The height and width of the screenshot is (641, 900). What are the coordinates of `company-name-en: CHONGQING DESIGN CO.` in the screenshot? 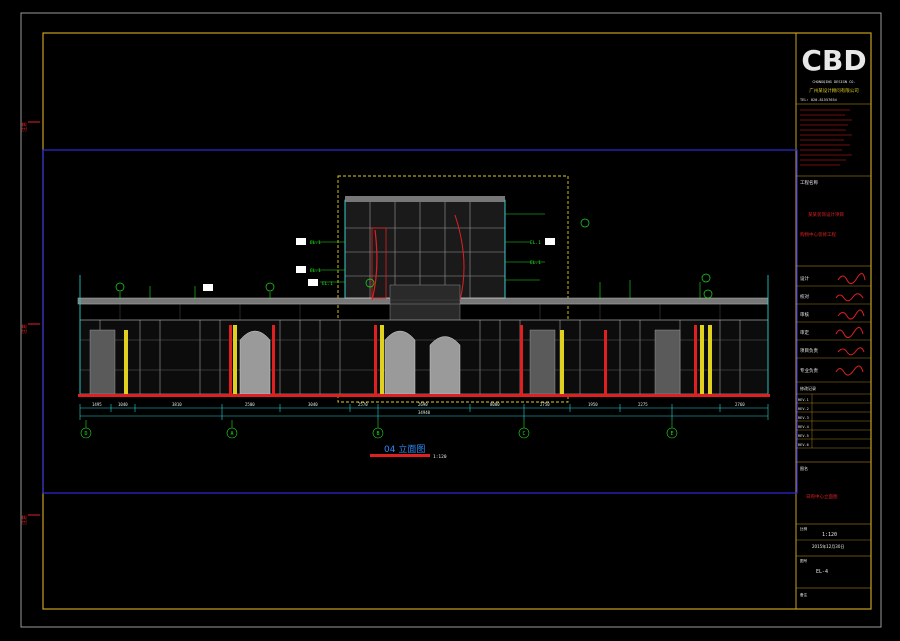 It's located at (833, 82).